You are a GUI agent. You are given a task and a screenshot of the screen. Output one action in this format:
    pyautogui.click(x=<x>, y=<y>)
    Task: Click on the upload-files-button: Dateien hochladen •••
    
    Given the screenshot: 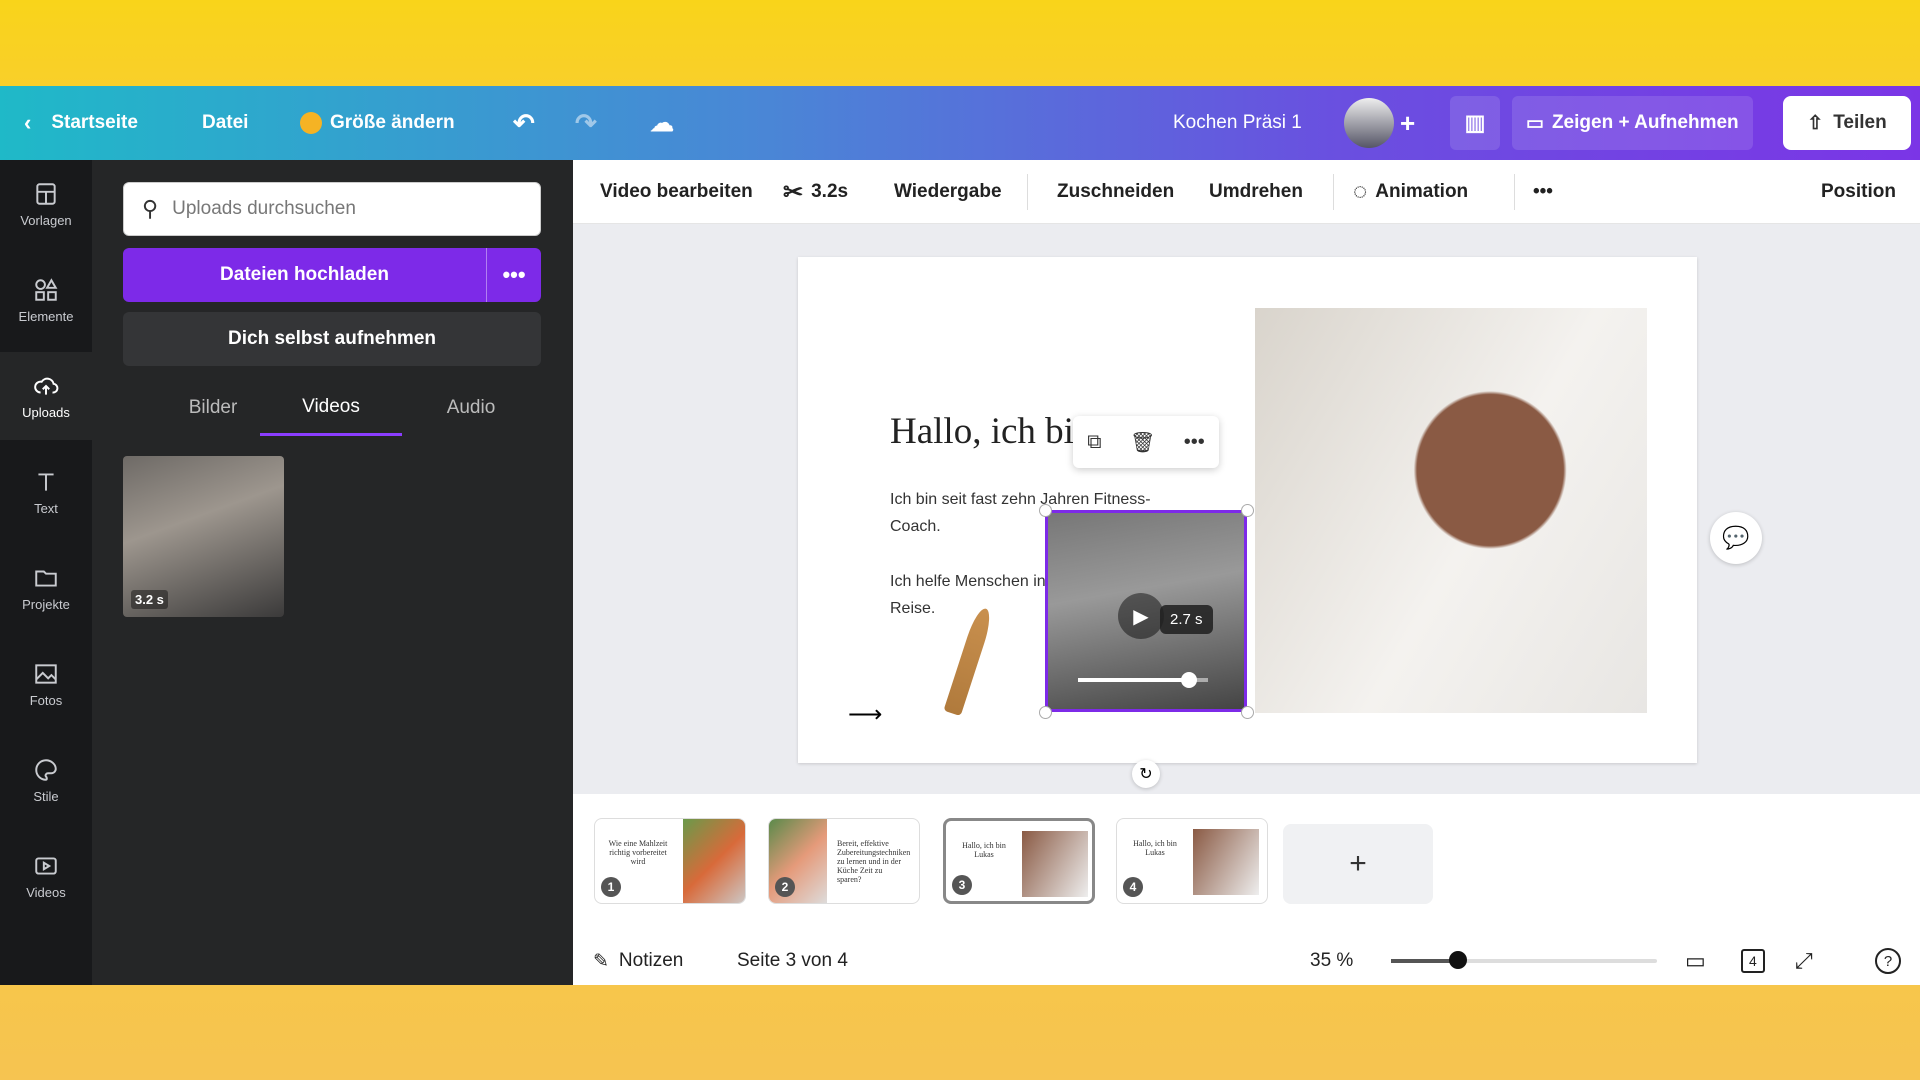 What is the action you would take?
    pyautogui.click(x=332, y=275)
    